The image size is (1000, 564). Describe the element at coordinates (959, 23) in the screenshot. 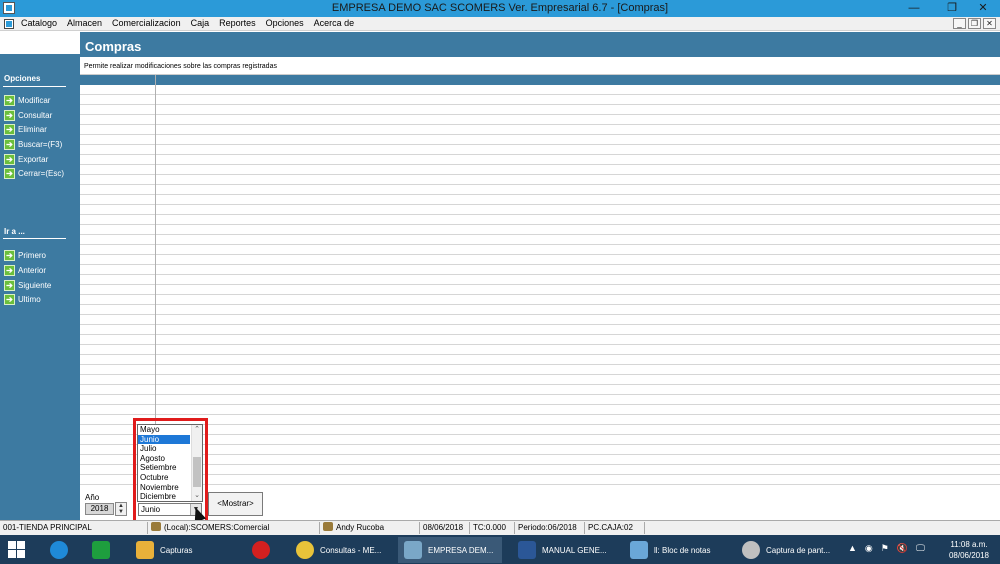

I see `mdi-minimize-button: _` at that location.